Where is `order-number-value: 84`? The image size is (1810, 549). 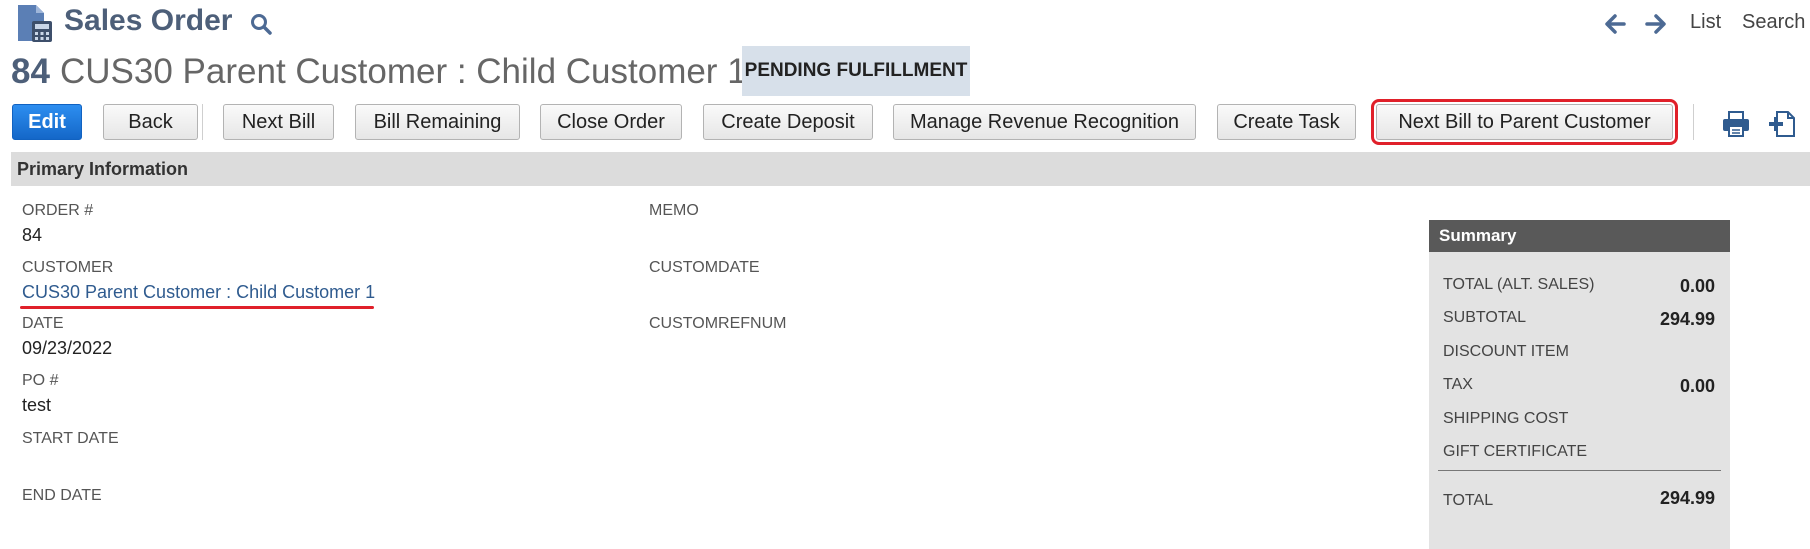 order-number-value: 84 is located at coordinates (32, 235).